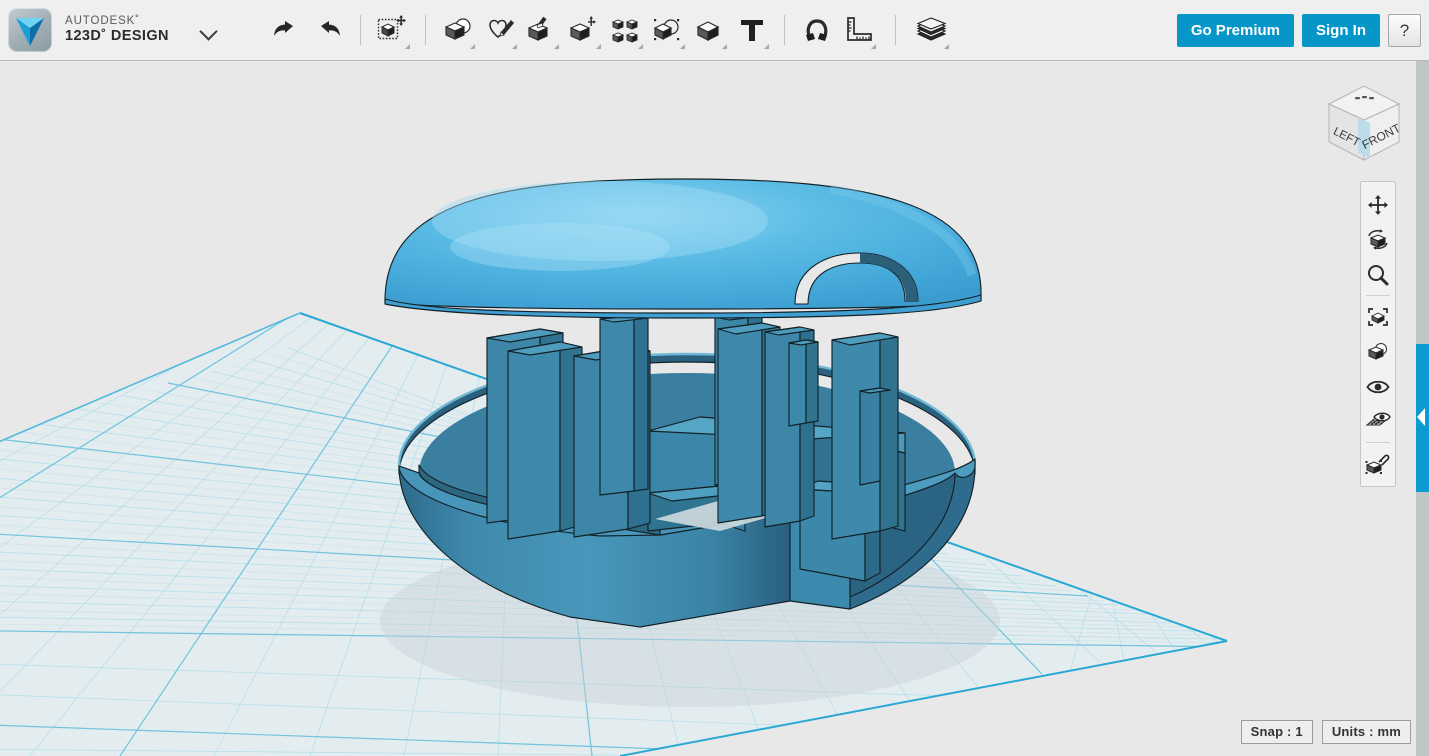  Describe the element at coordinates (393, 30) in the screenshot. I see `transform-tool-button` at that location.